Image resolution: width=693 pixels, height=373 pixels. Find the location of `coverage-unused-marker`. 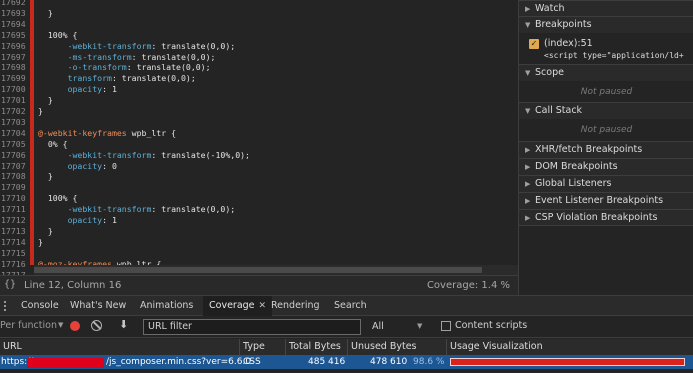

coverage-unused-marker is located at coordinates (32, 132).